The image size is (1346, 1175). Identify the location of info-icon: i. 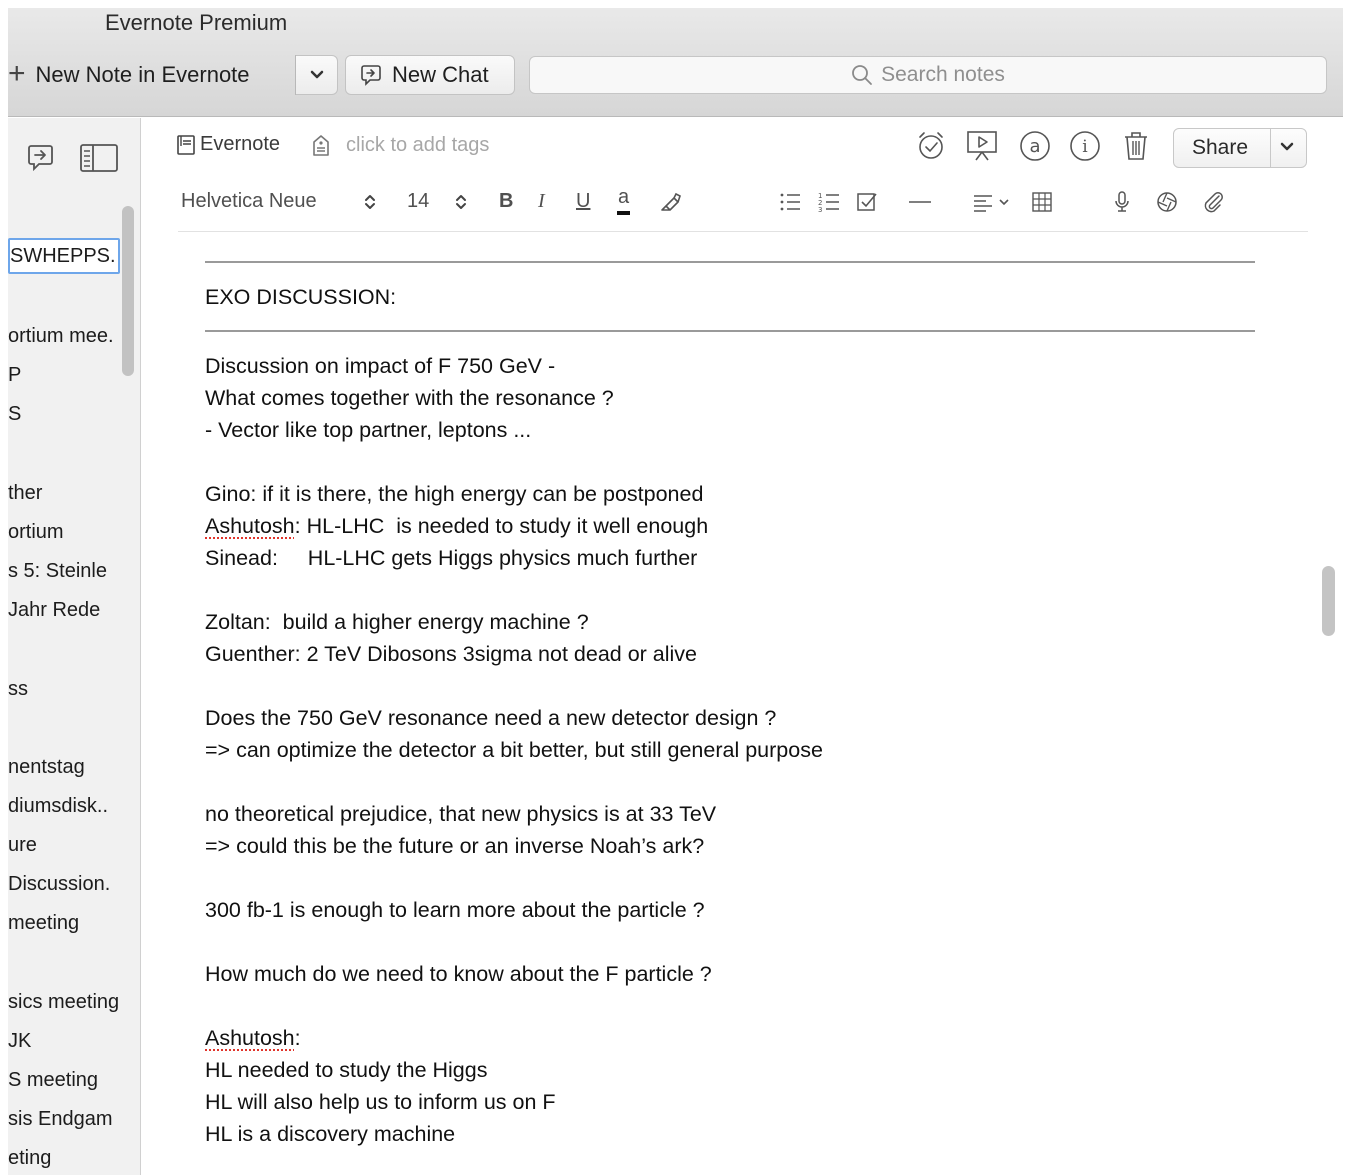
(1085, 146).